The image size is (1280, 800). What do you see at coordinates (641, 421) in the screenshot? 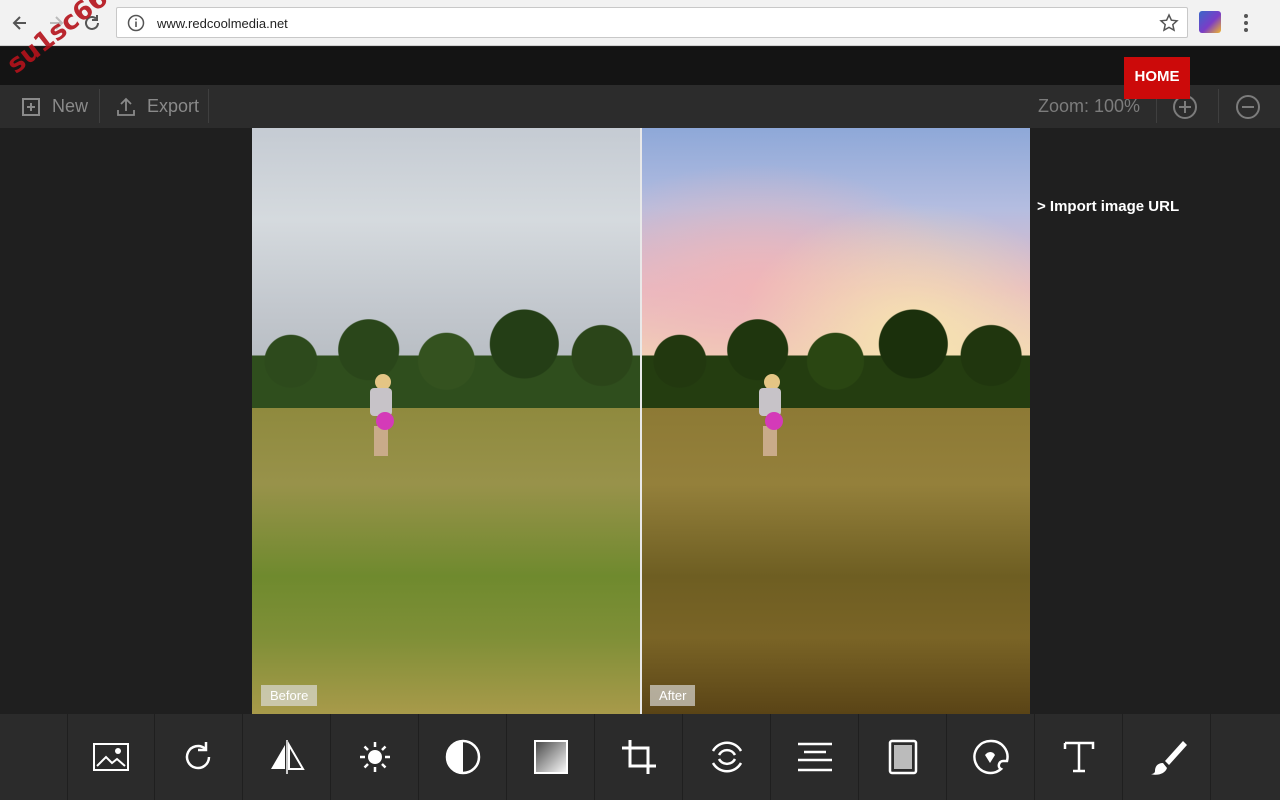
I see `compare-slider-handle` at bounding box center [641, 421].